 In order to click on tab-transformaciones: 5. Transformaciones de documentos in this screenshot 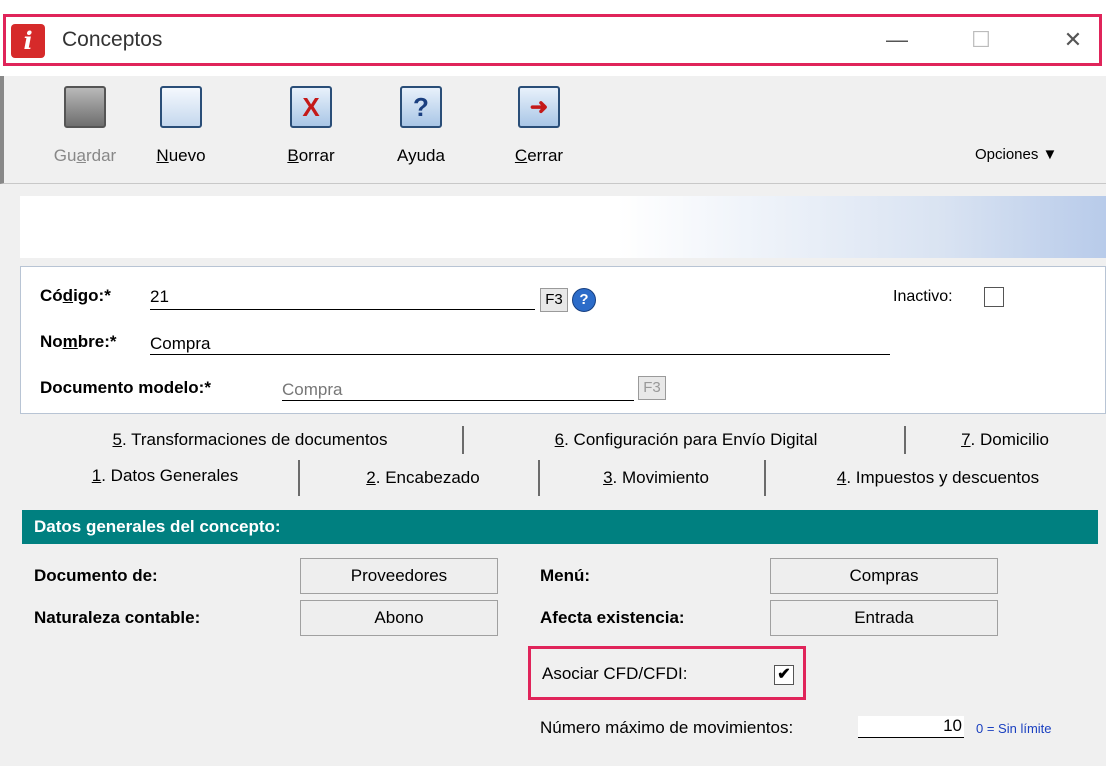, I will do `click(250, 440)`.